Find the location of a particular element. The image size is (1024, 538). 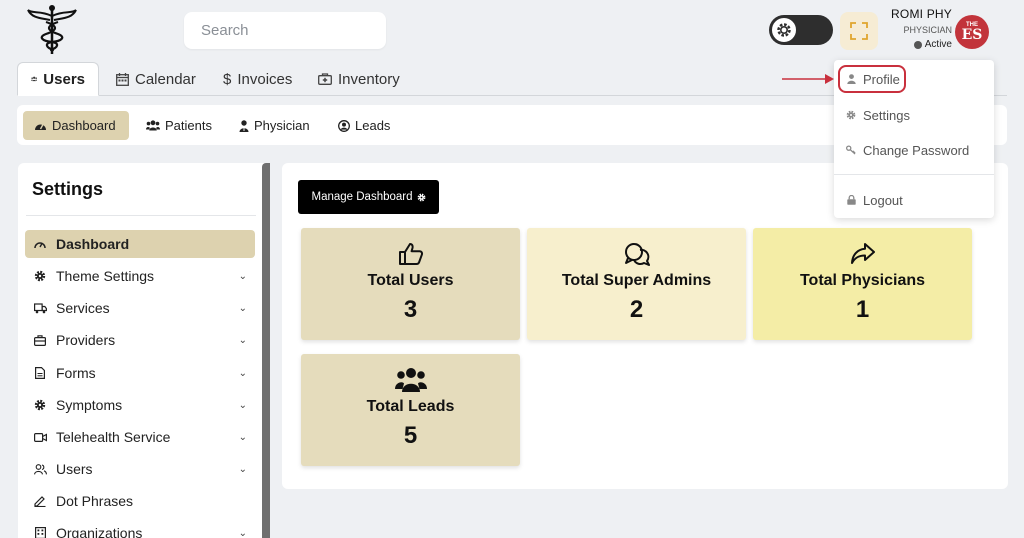

sidebar-item-services: Services ⌄ is located at coordinates (140, 308).